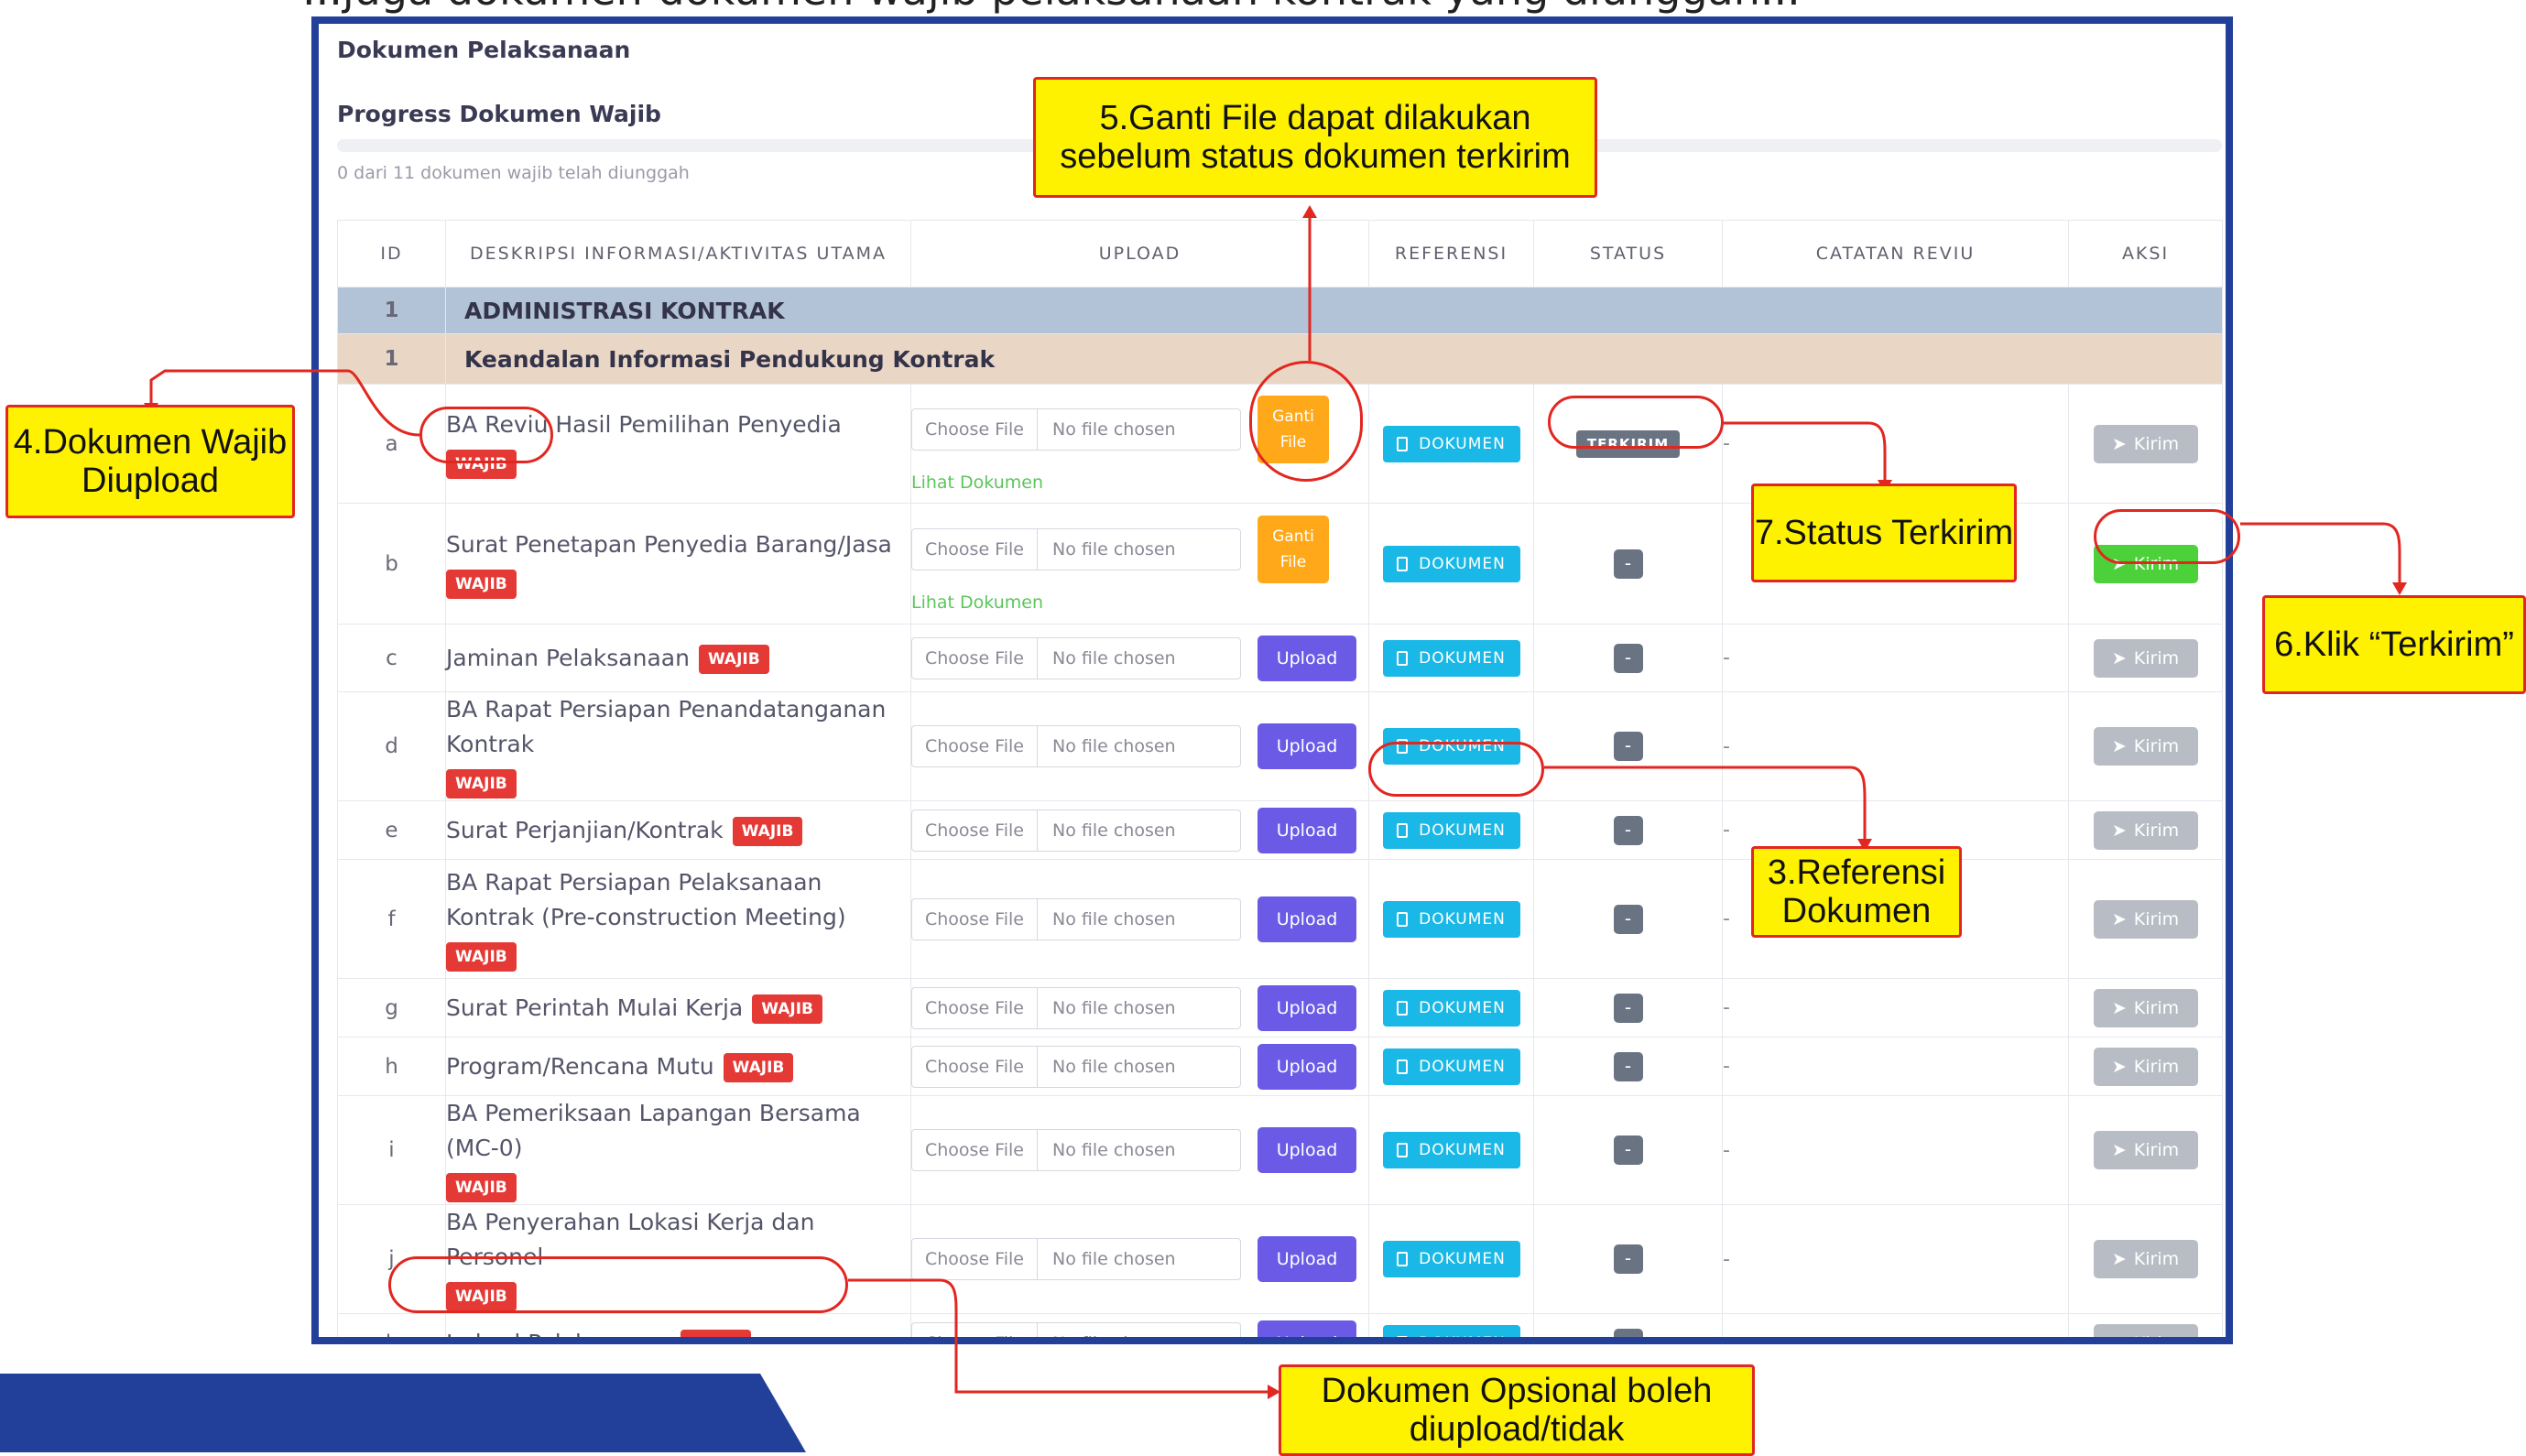  What do you see at coordinates (2394, 644) in the screenshot?
I see `annotation-6: 6.Klik “Terkirim”` at bounding box center [2394, 644].